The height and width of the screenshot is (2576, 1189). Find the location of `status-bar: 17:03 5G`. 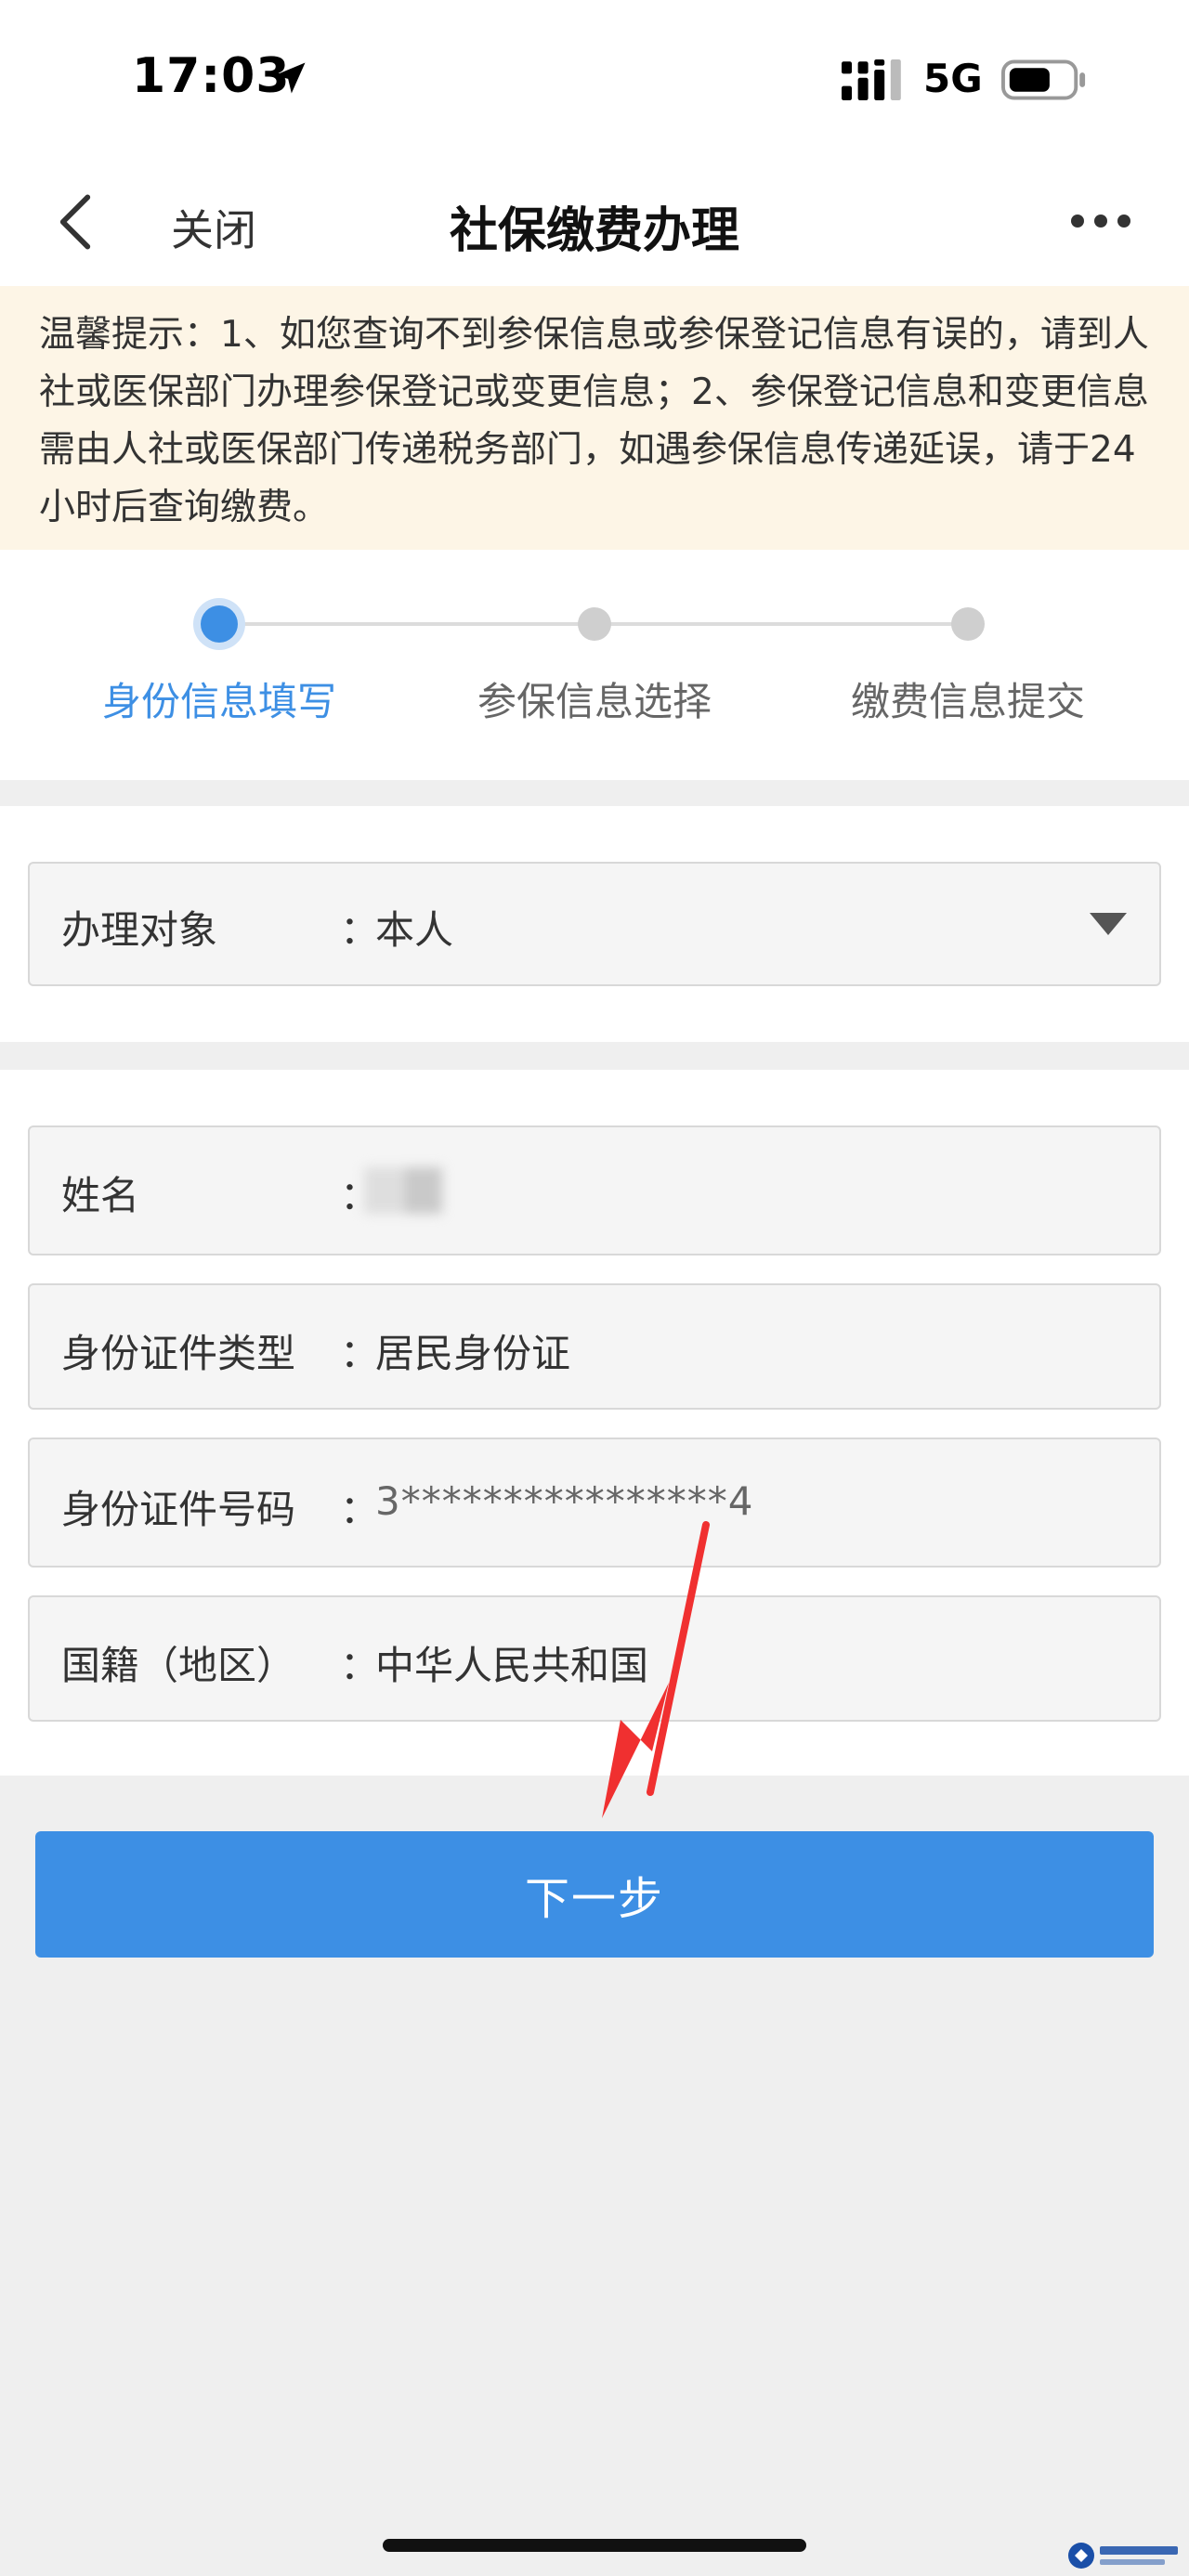

status-bar: 17:03 5G is located at coordinates (594, 79).